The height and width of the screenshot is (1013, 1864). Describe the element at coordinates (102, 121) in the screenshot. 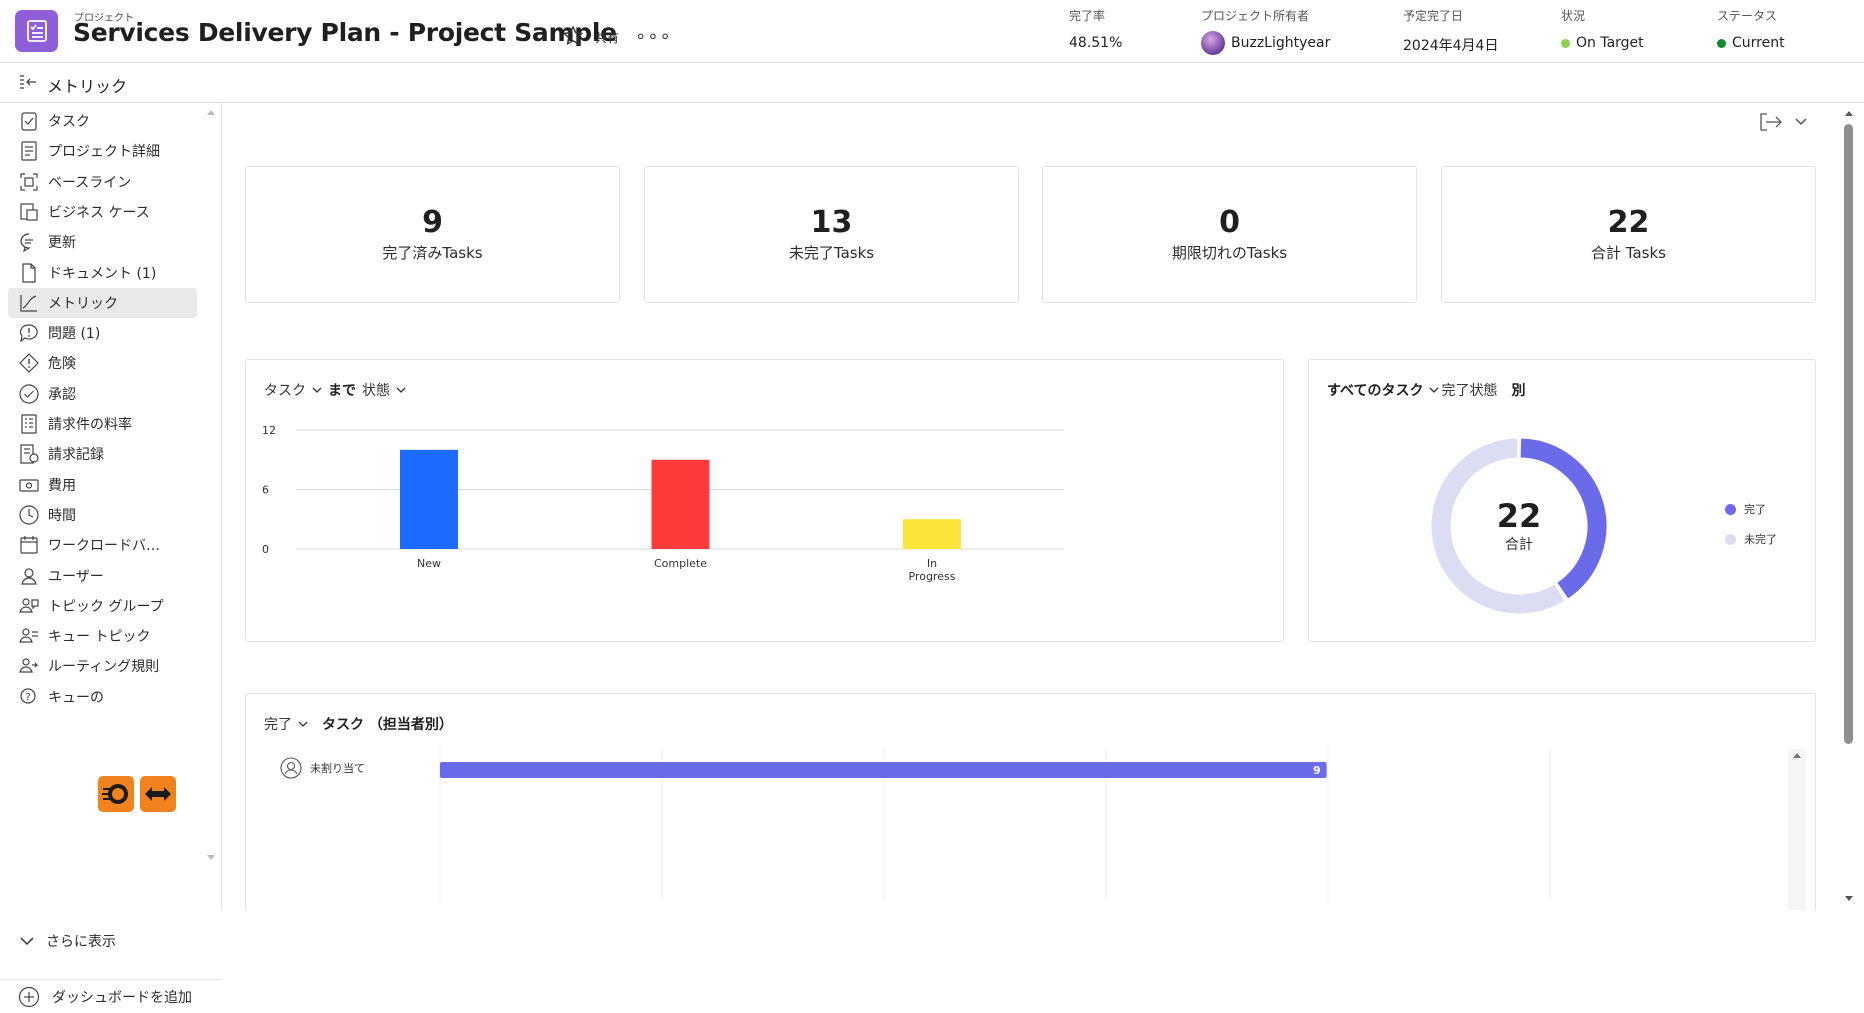

I see `sidebar-item: タスク` at that location.